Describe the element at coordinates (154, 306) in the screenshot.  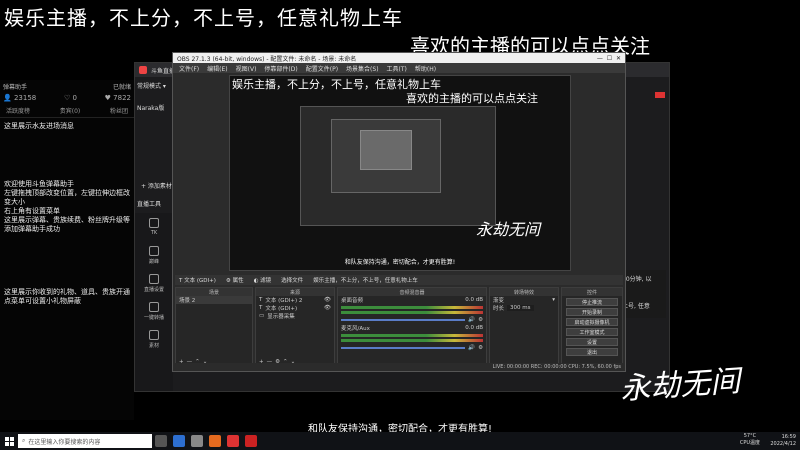
I see `relay-icon` at that location.